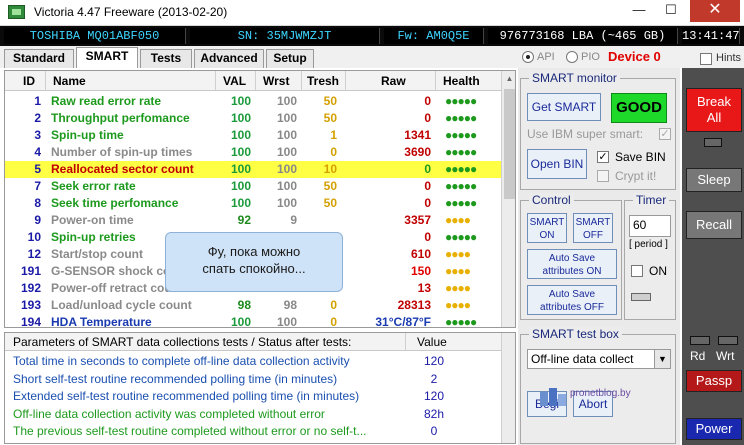  I want to click on table-row: 5 Reallocated sector count 100 100 10 0 ●●●●●, so click(253, 169).